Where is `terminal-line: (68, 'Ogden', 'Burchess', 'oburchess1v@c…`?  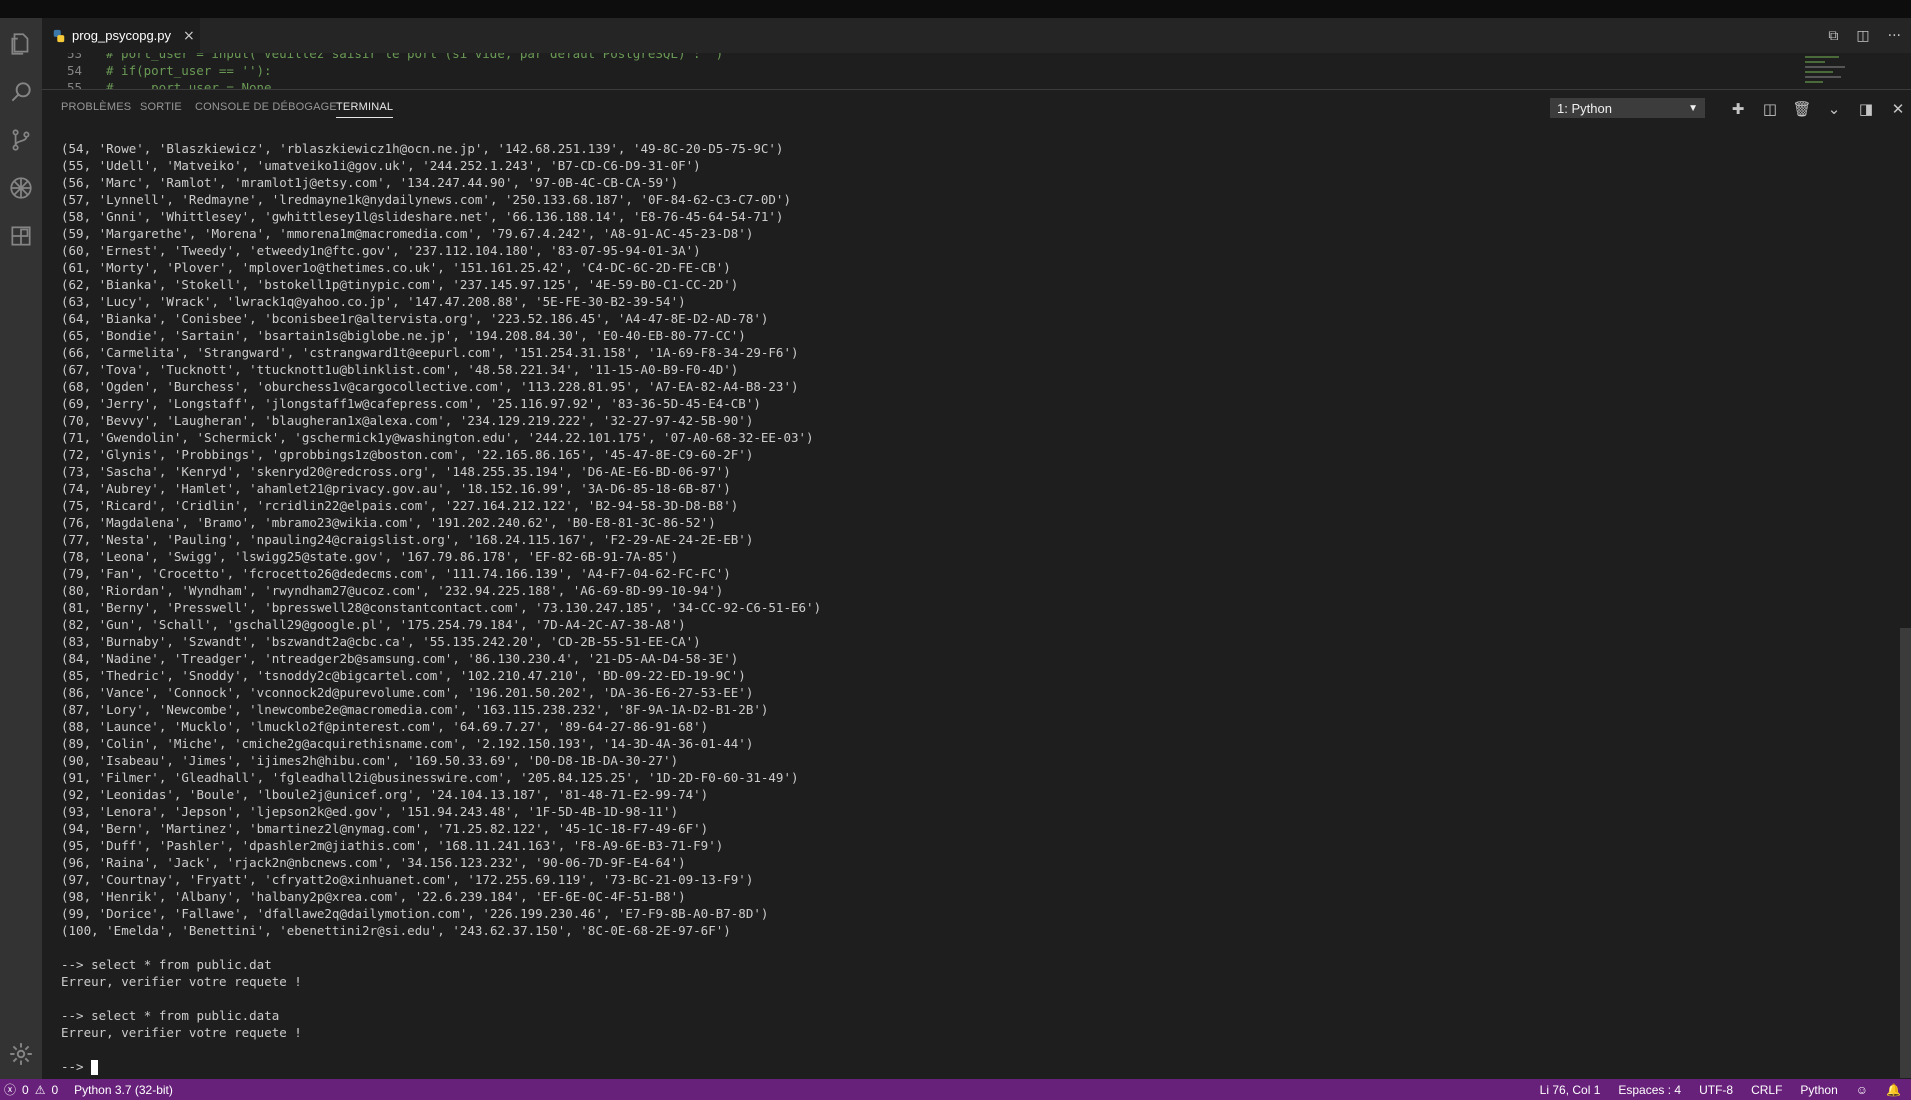 terminal-line: (68, 'Ogden', 'Burchess', 'oburchess1v@c… is located at coordinates (430, 386).